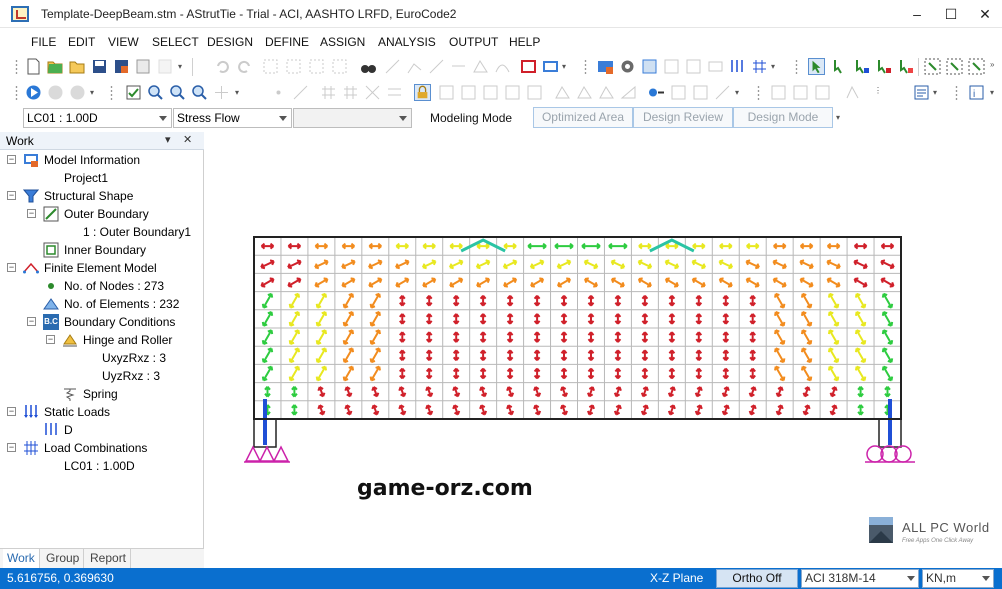 The height and width of the screenshot is (589, 1002). Describe the element at coordinates (862, 66) in the screenshot. I see `select-element-icon` at that location.